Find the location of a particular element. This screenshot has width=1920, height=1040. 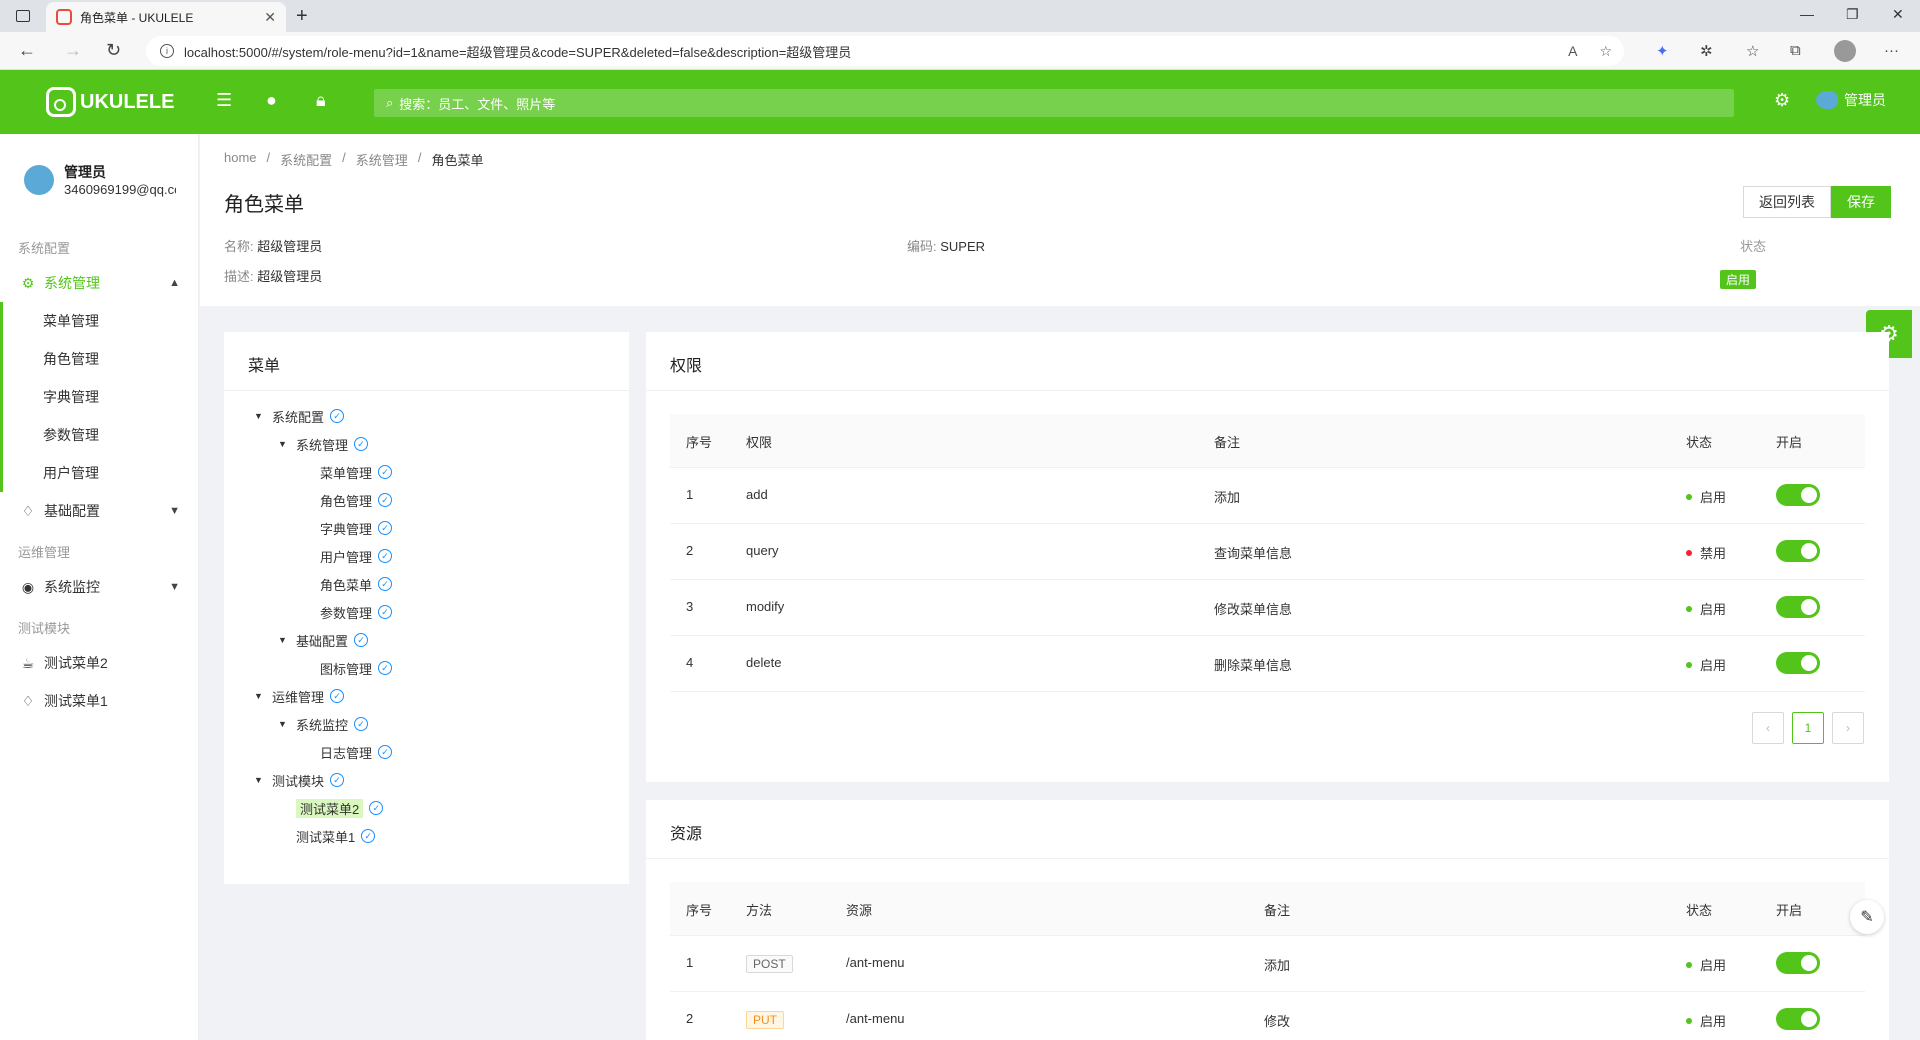

lock-icon: 🔒︎ is located at coordinates (321, 100).